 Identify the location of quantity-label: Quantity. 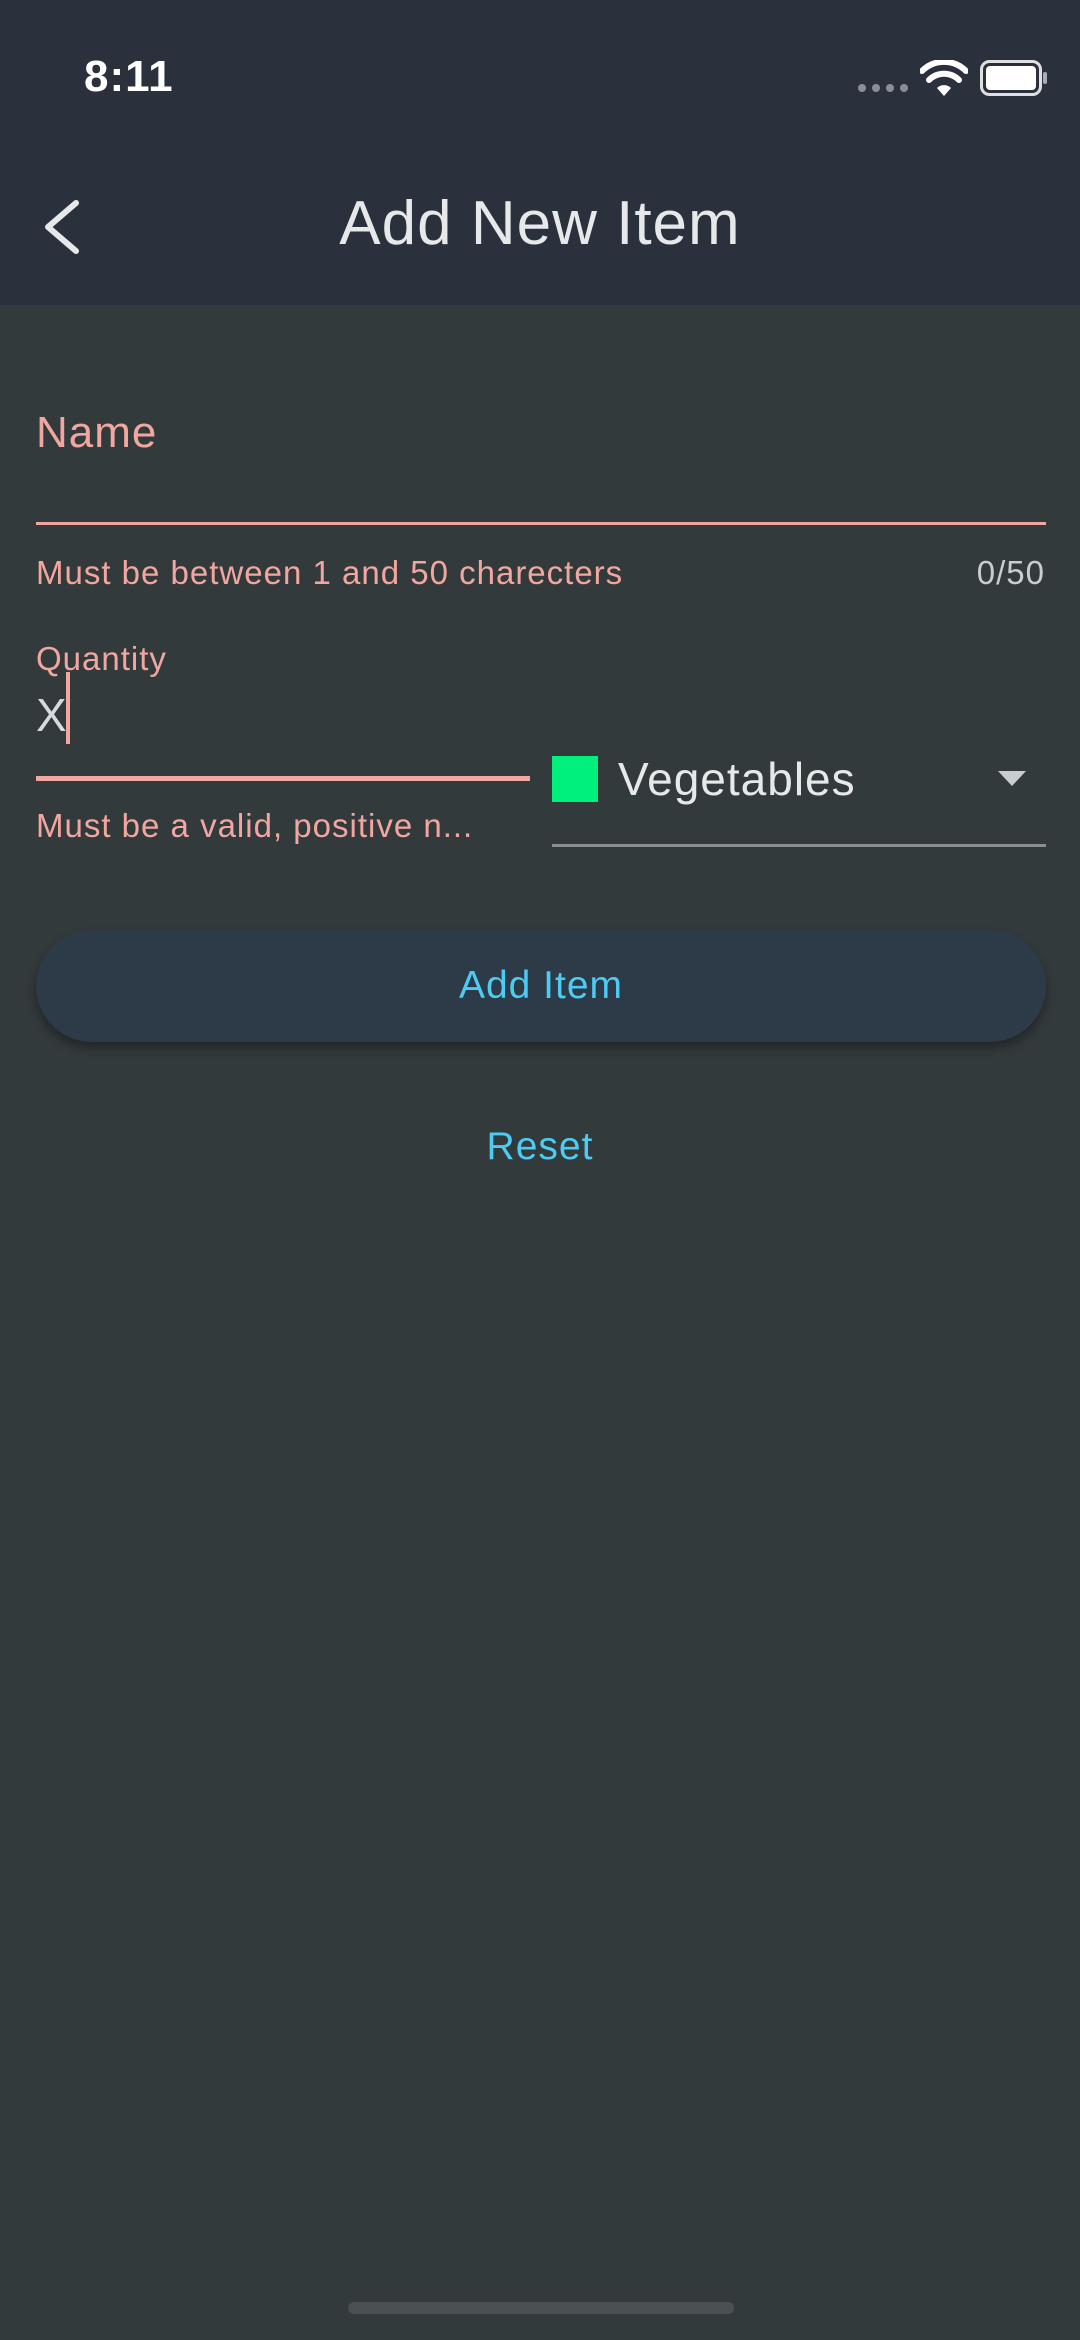
(101, 658).